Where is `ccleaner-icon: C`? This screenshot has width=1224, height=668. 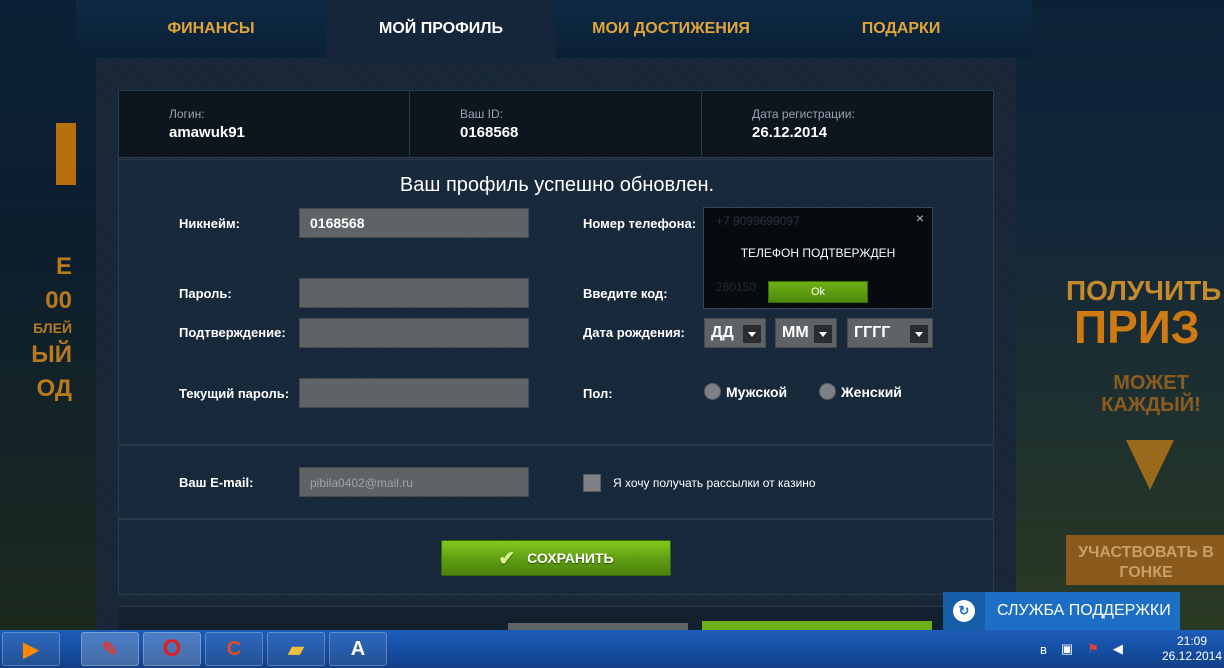 ccleaner-icon: C is located at coordinates (234, 649).